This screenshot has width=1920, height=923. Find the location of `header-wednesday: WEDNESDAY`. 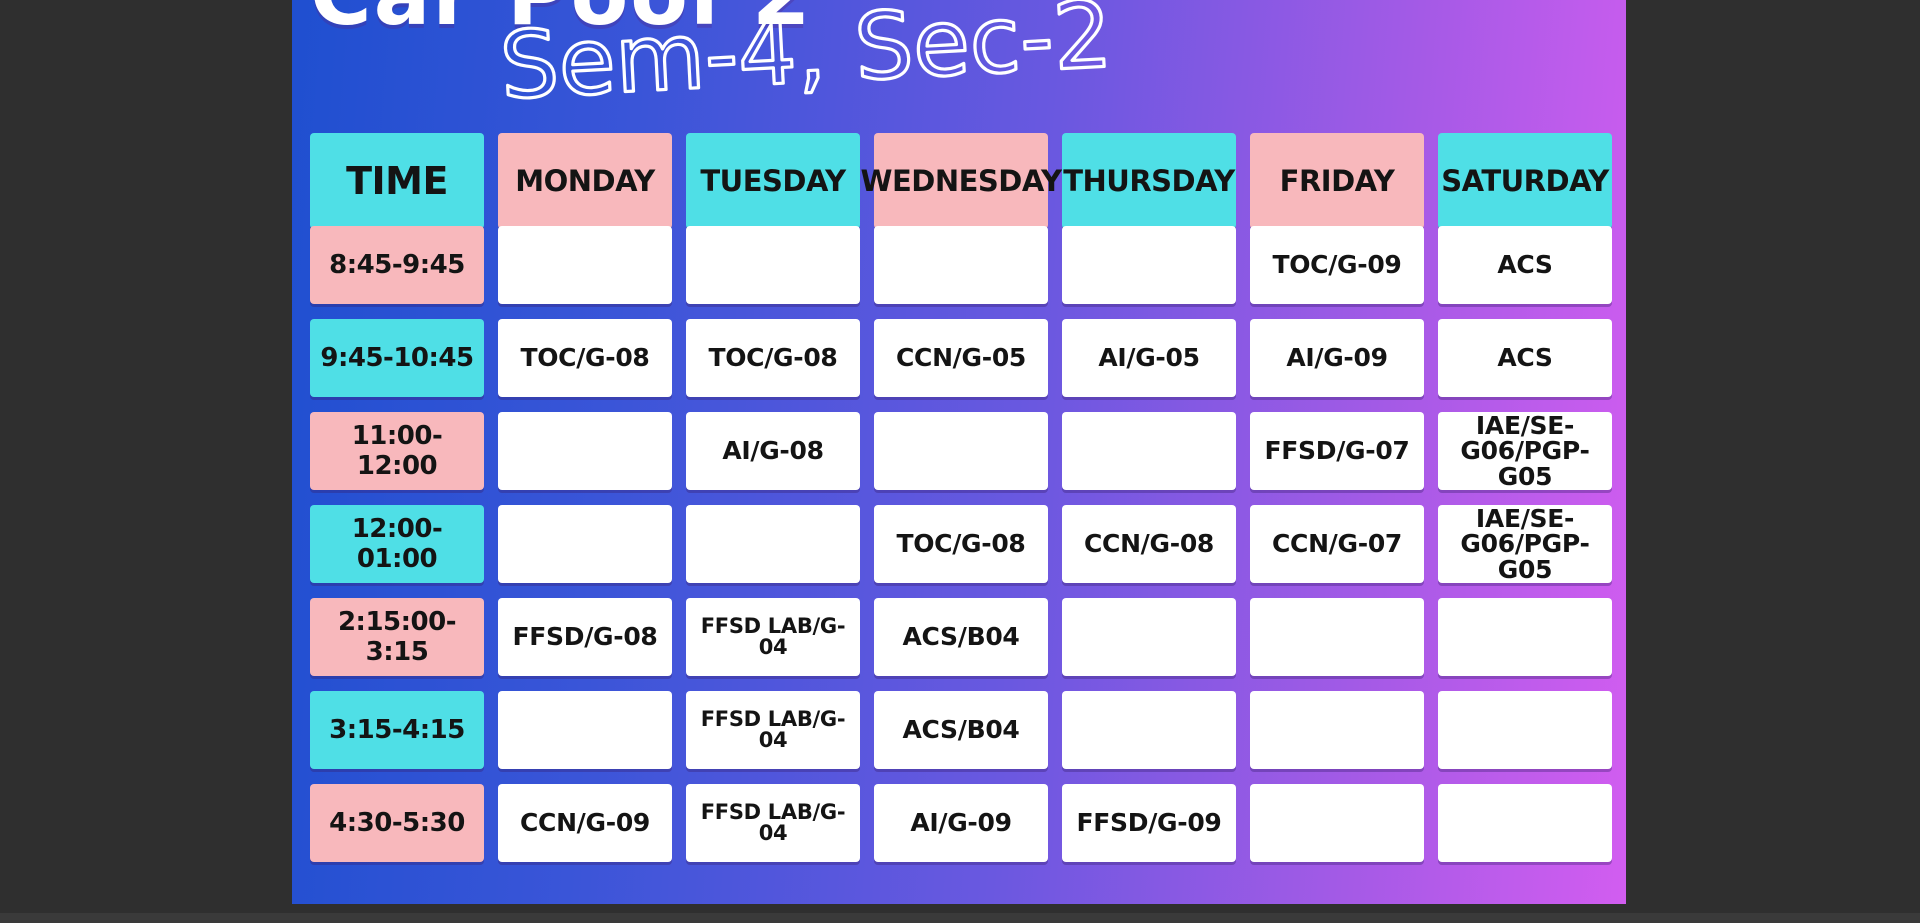

header-wednesday: WEDNESDAY is located at coordinates (961, 181).